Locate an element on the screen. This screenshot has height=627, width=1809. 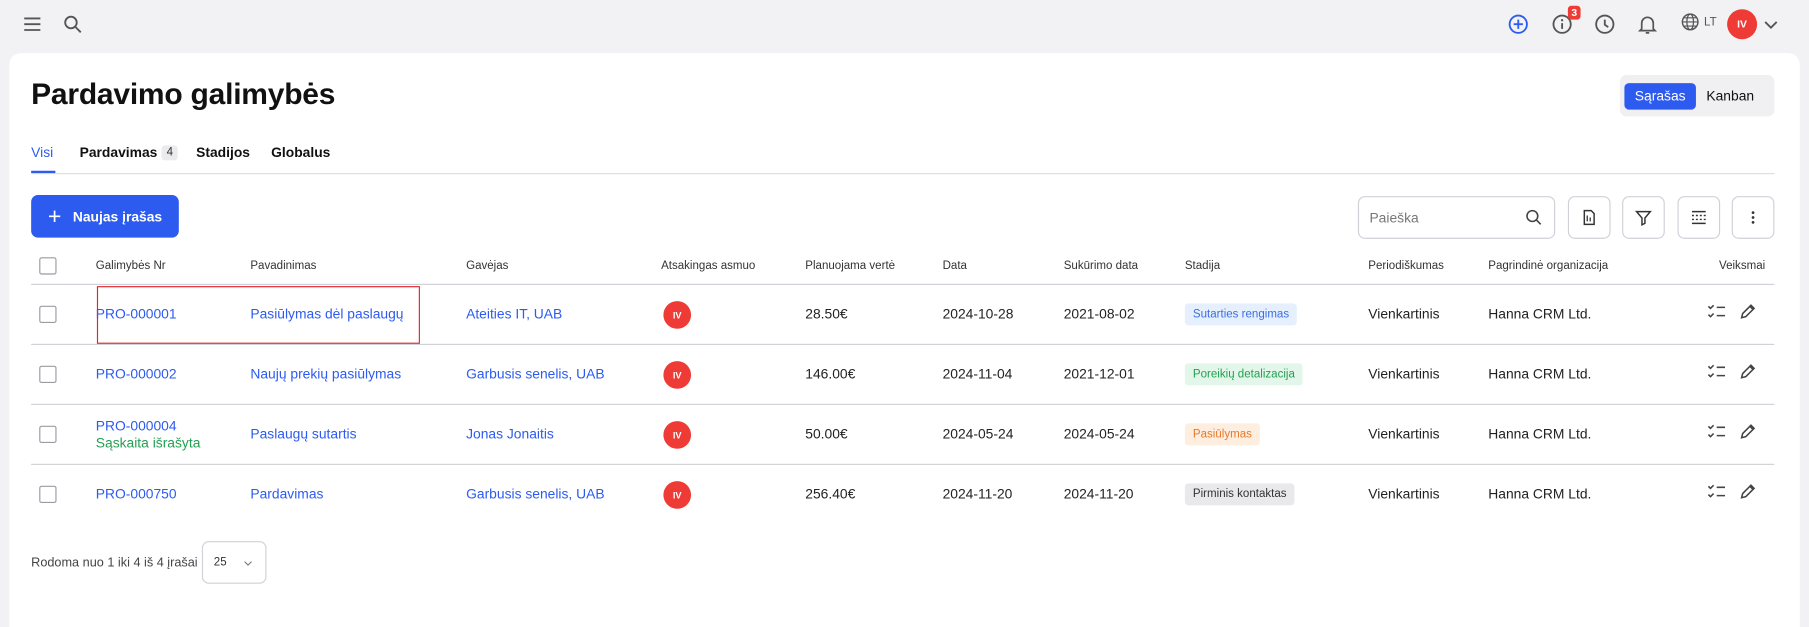
recipient-link: Ateities IT, UAB is located at coordinates (514, 314).